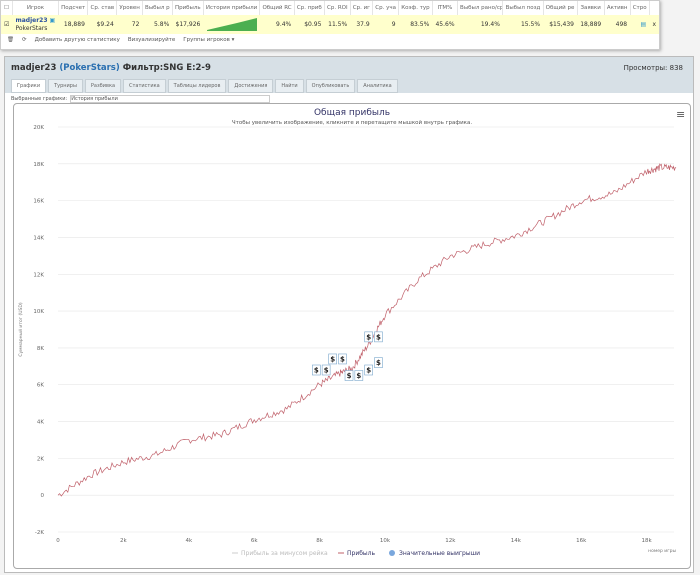 This screenshot has width=700, height=575. What do you see at coordinates (523, 24) in the screenshot?
I see `stat-cell: 15.5%` at bounding box center [523, 24].